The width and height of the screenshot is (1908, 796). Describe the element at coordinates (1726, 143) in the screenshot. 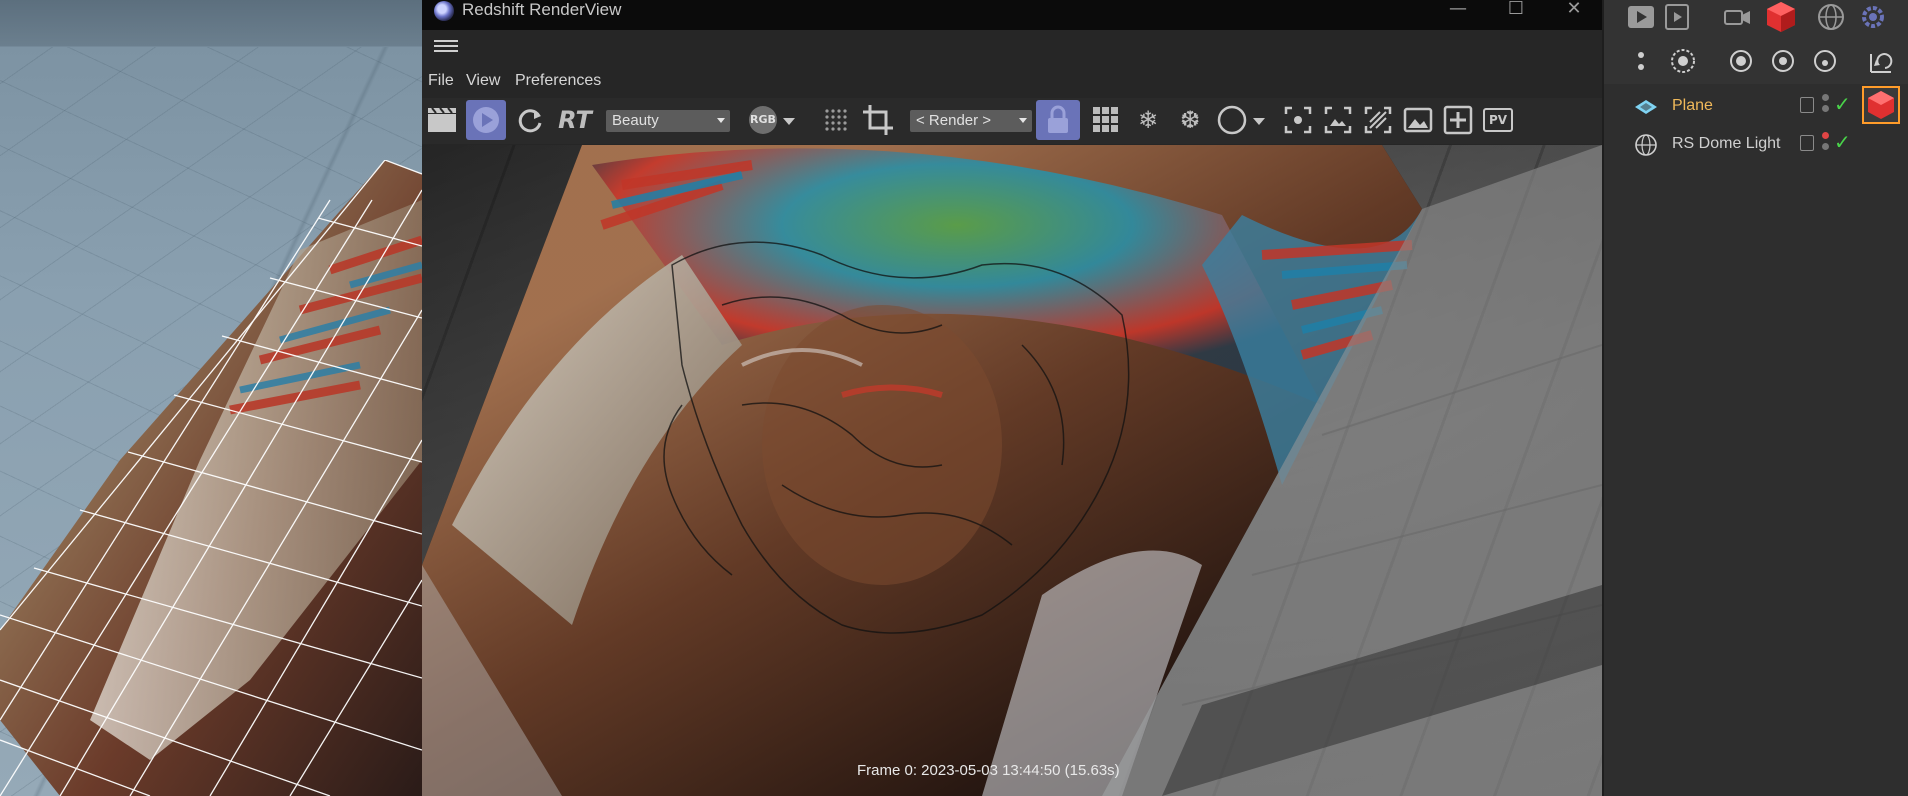

I see `object-name: RS Dome Light` at that location.